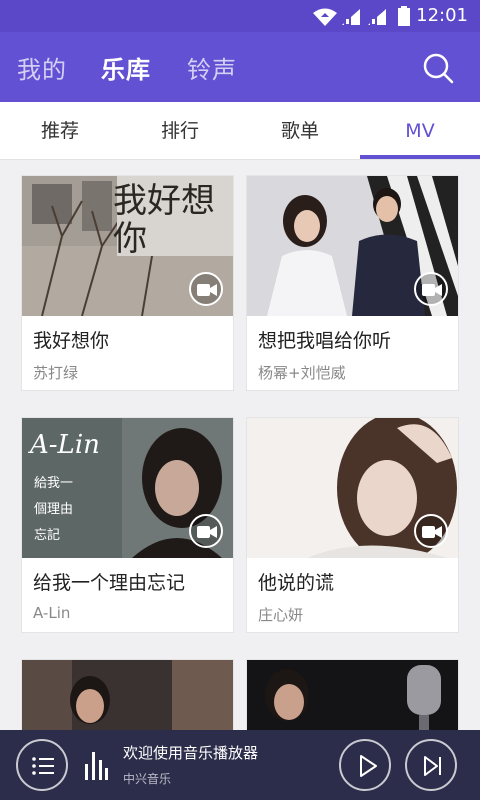 The height and width of the screenshot is (800, 480). Describe the element at coordinates (212, 67) in the screenshot. I see `tab-ringtones: 铃声` at that location.